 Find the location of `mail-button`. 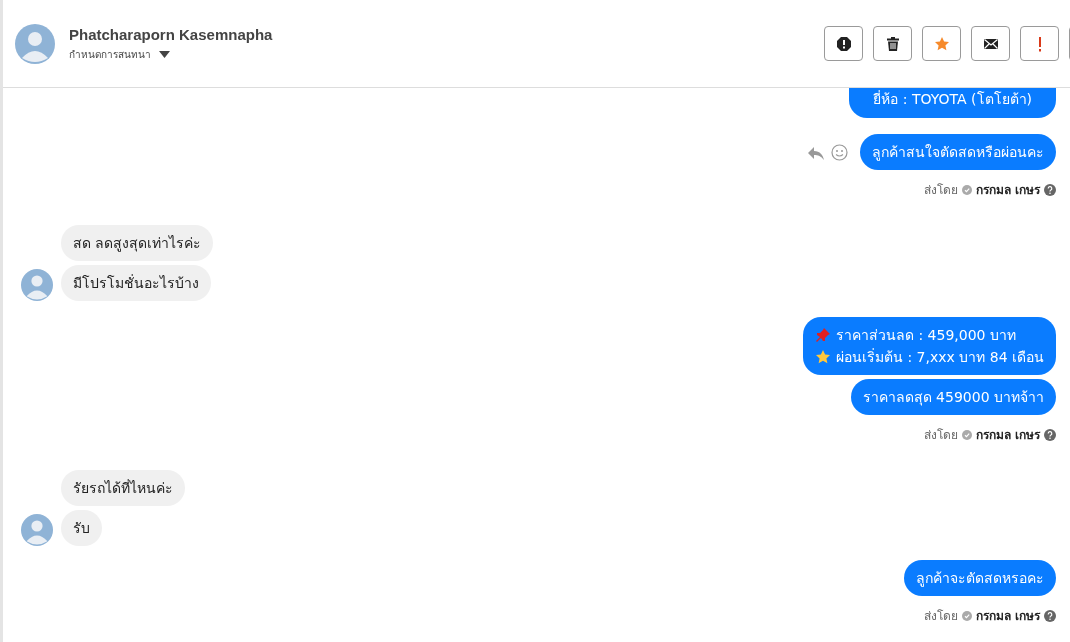

mail-button is located at coordinates (990, 43).